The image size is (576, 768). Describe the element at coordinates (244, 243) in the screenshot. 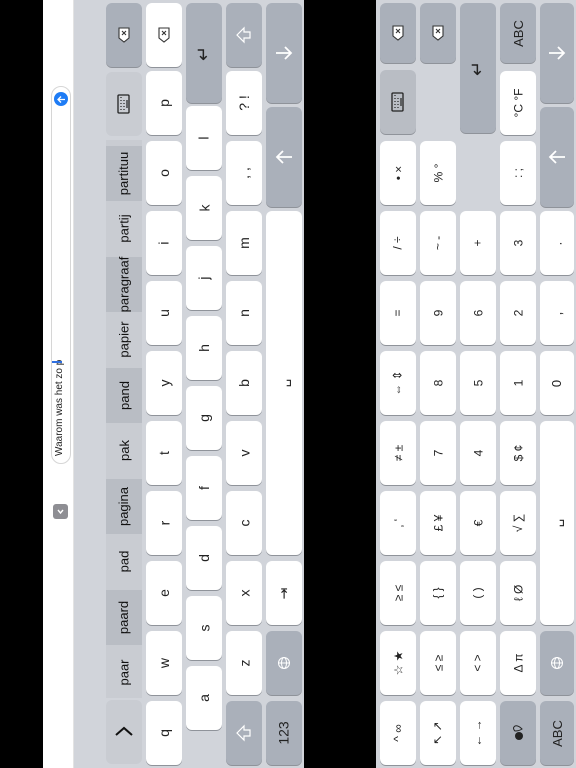

I see `key-row3-6: m` at that location.